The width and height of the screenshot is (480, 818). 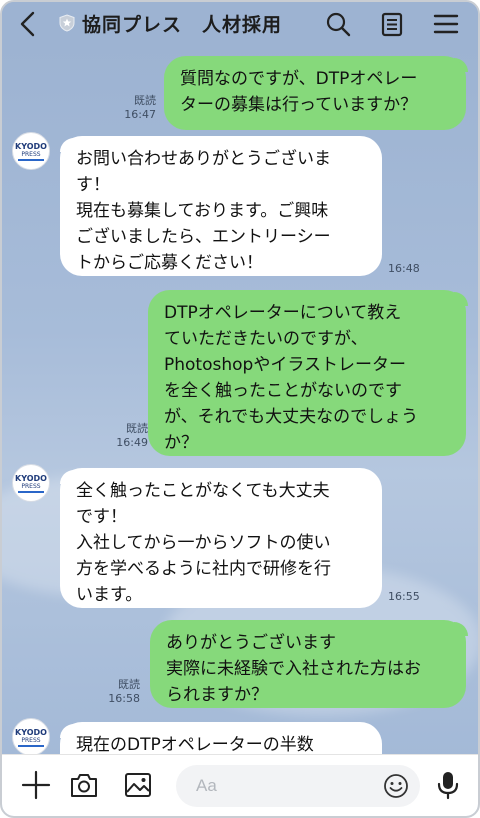 What do you see at coordinates (67, 23) in the screenshot?
I see `official-badge-icon` at bounding box center [67, 23].